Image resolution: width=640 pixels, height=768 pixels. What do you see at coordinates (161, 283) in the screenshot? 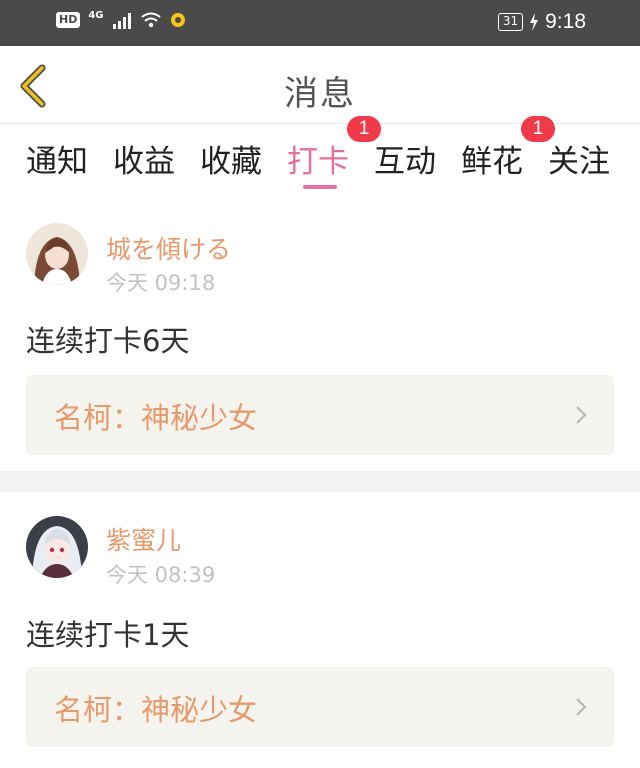
I see `timestamp: 今天 09:18` at bounding box center [161, 283].